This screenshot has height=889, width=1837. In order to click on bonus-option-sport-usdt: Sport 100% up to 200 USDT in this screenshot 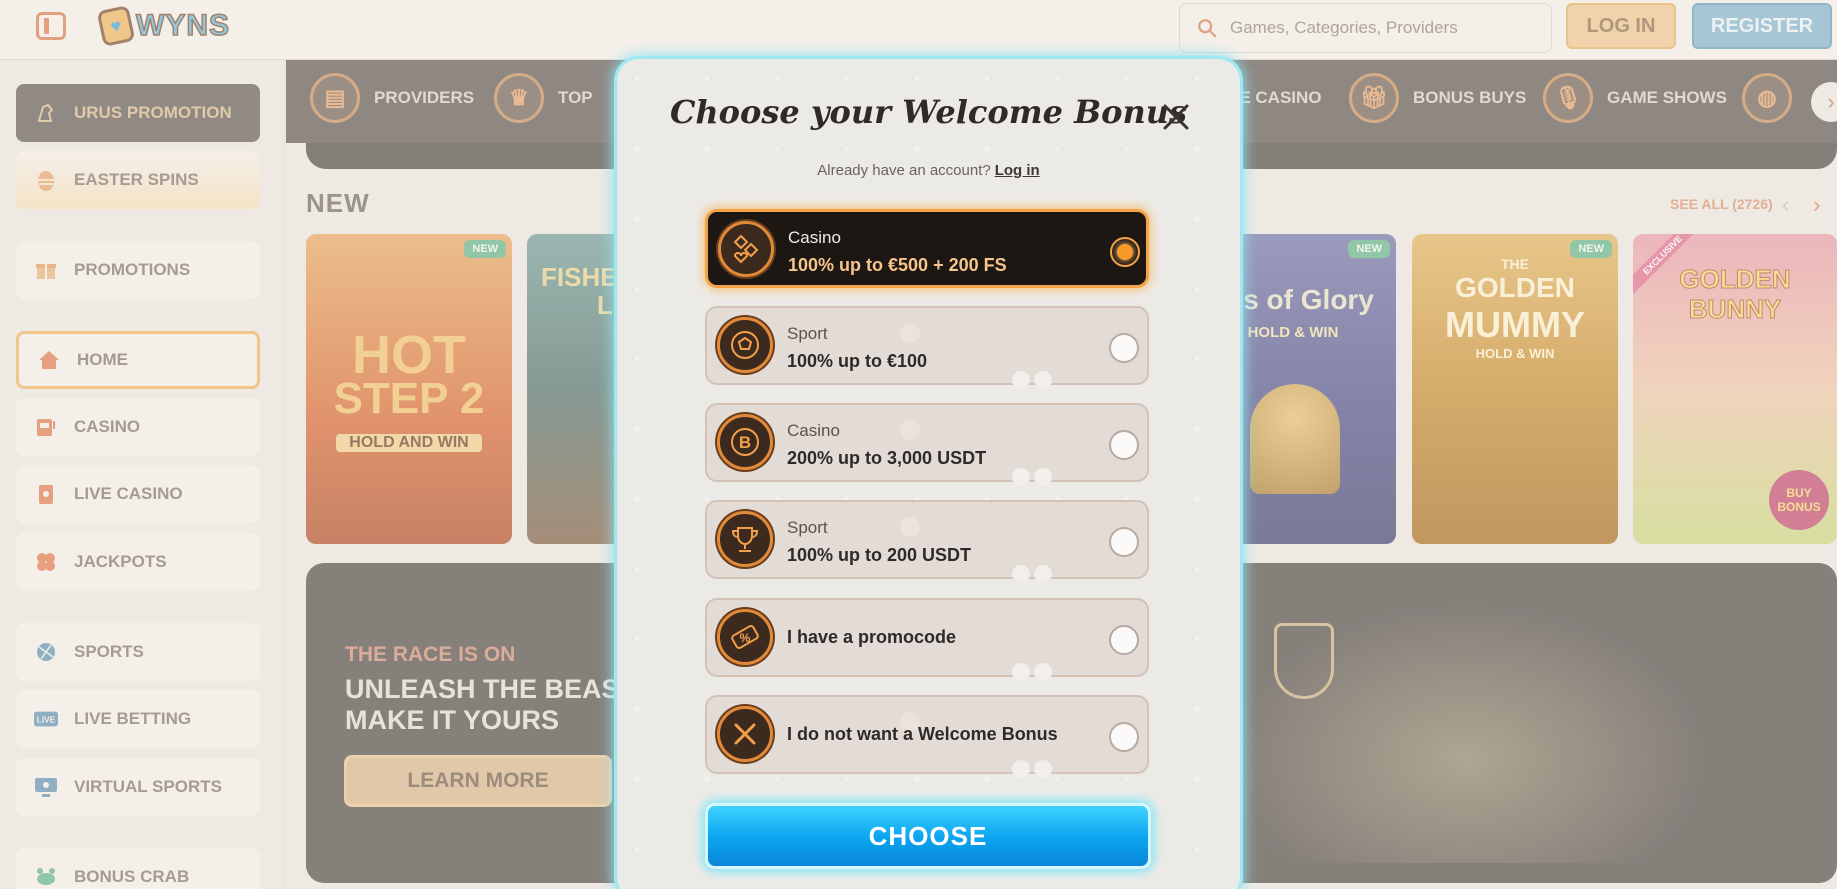, I will do `click(927, 541)`.